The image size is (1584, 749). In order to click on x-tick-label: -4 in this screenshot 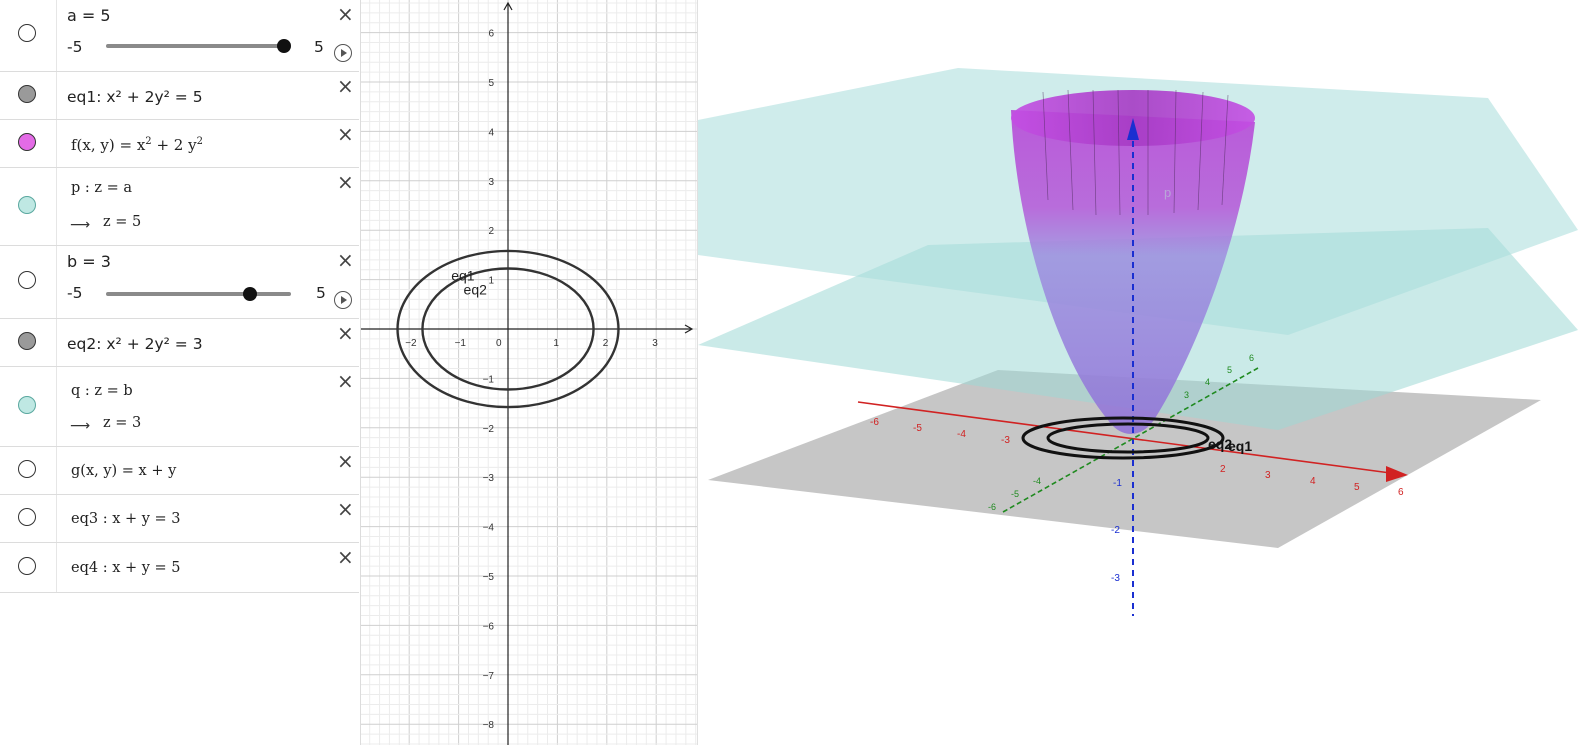, I will do `click(961, 434)`.